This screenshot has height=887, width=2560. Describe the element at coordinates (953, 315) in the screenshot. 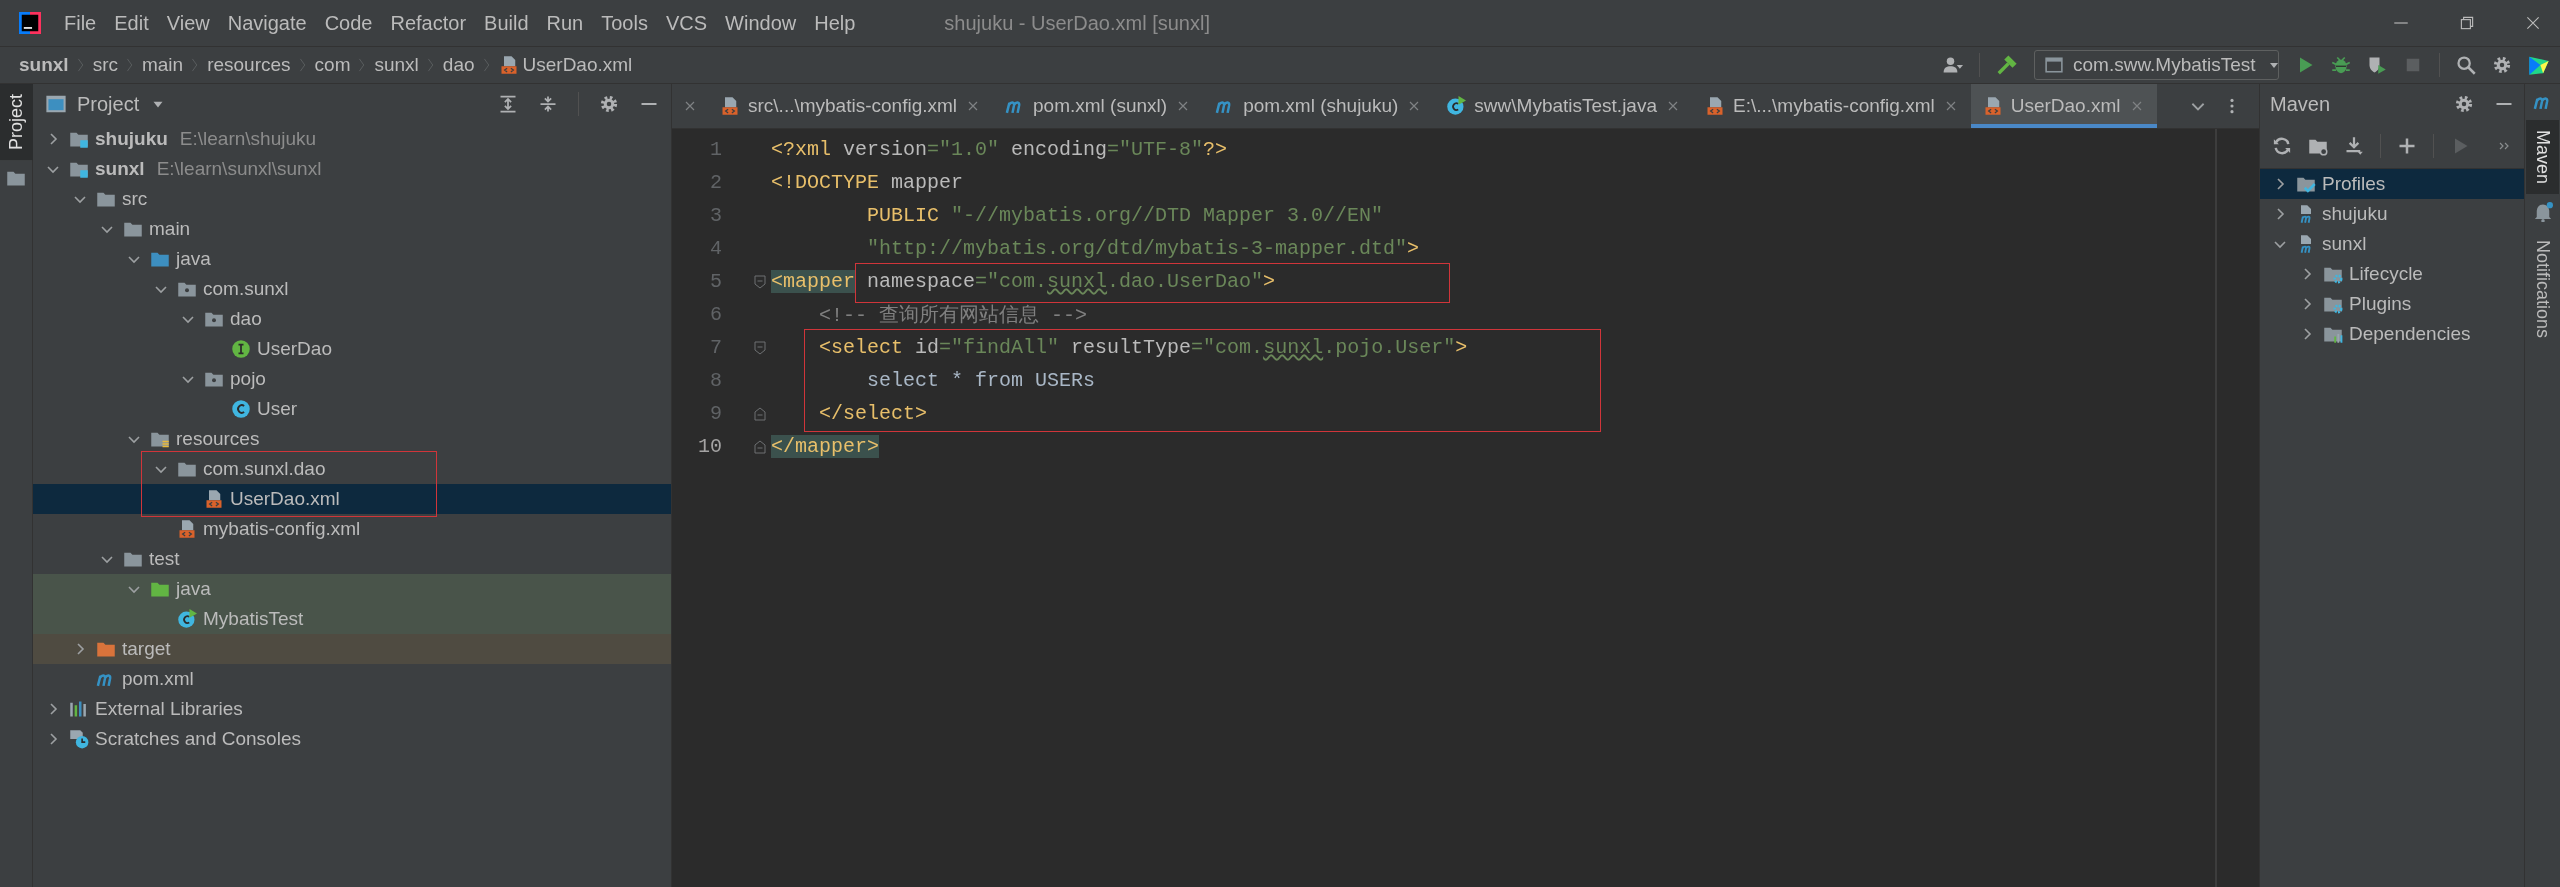

I see `code-line: <!-- 查询所有网站信息 -->` at that location.